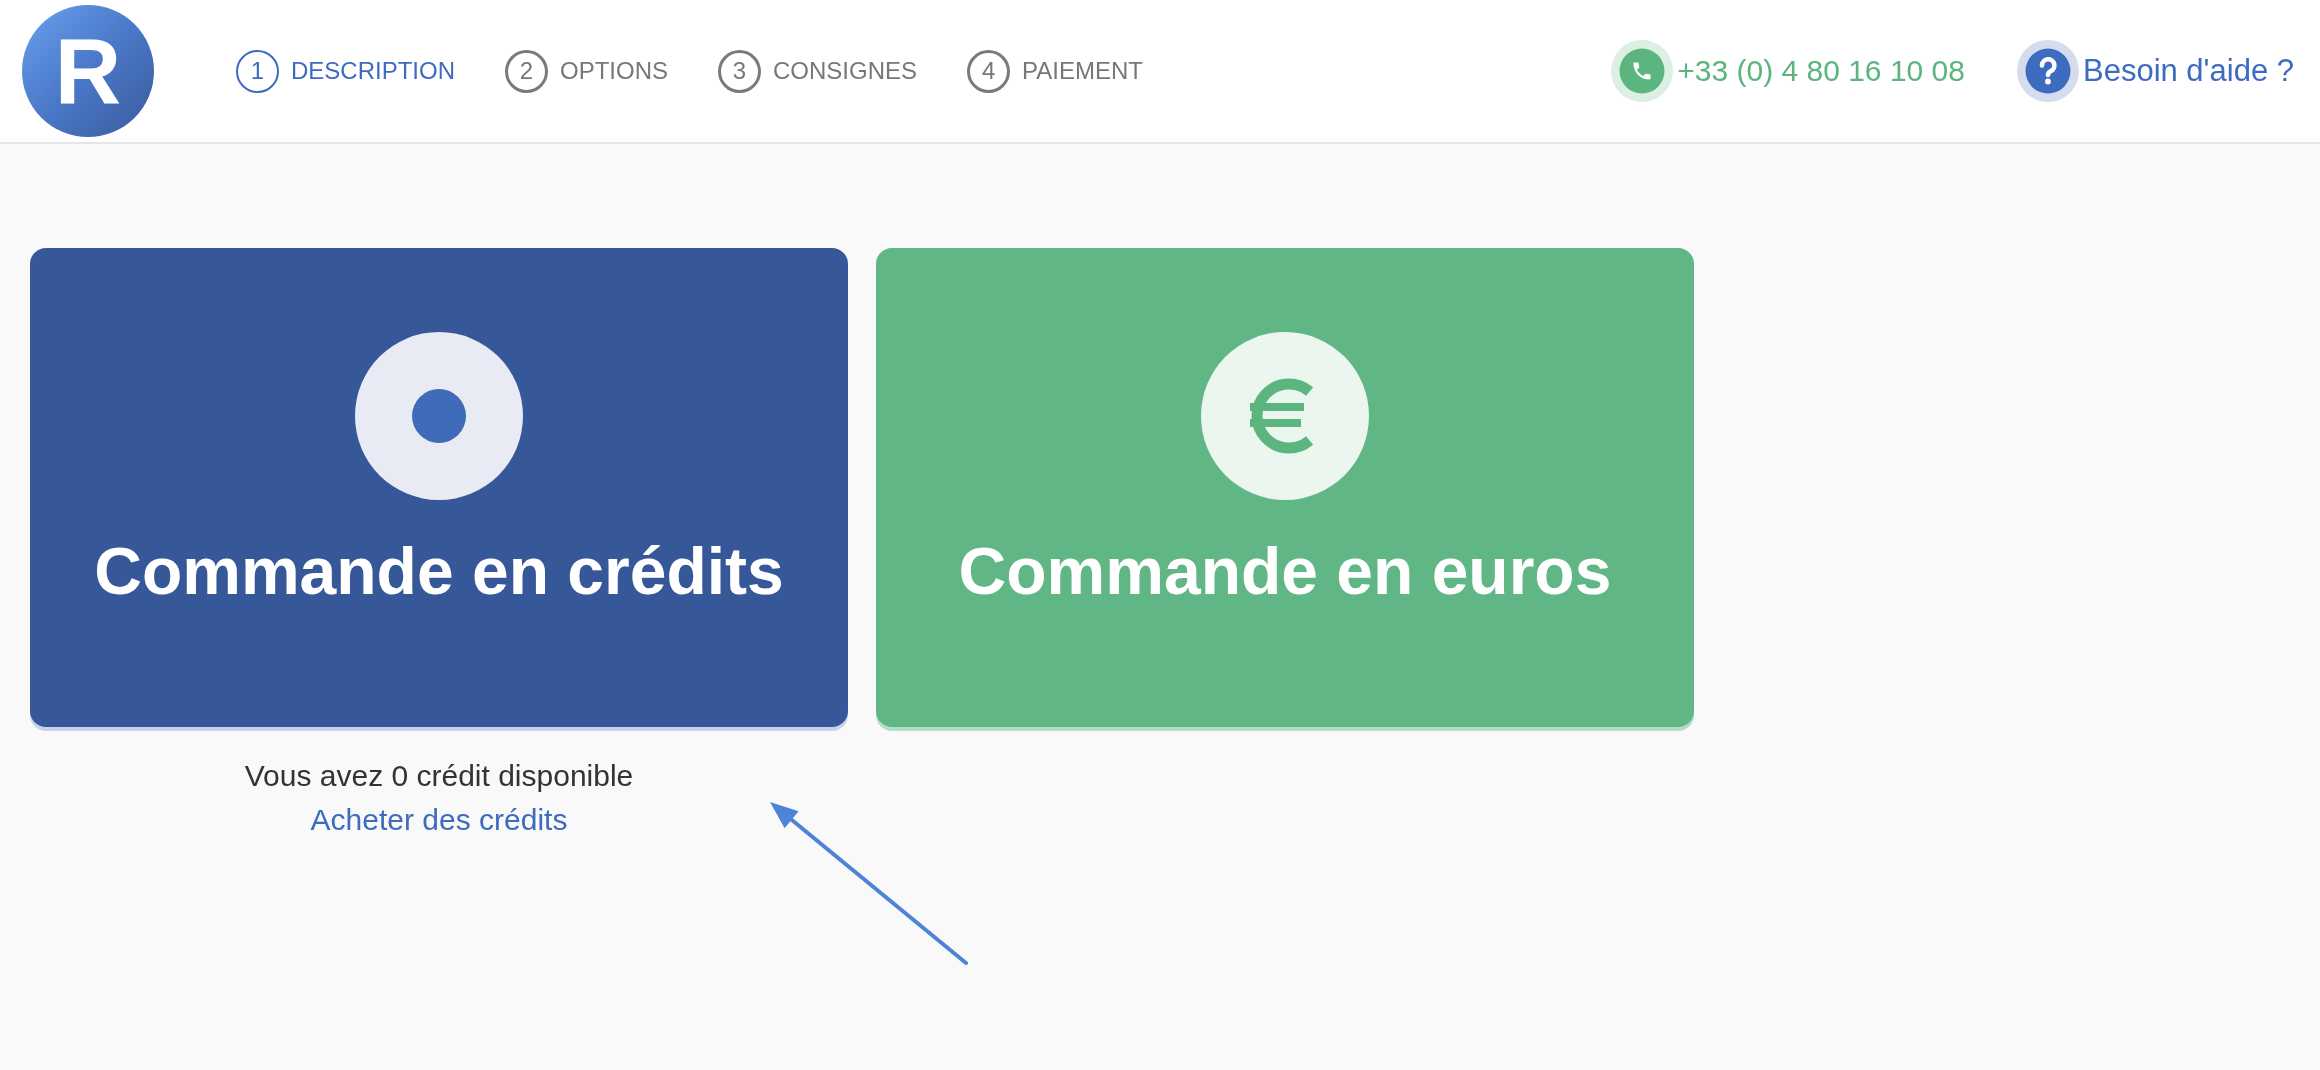  What do you see at coordinates (88, 71) in the screenshot?
I see `logo: R` at bounding box center [88, 71].